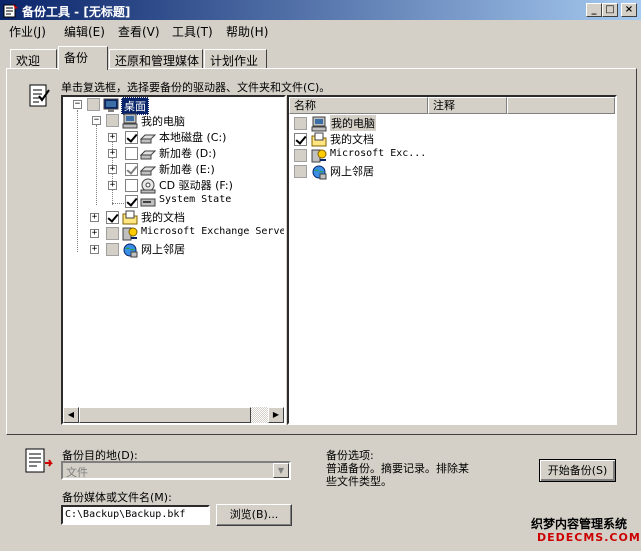 This screenshot has height=551, width=641. Describe the element at coordinates (212, 231) in the screenshot. I see `tree-exchange: Microsoft Exchange Serve` at that location.